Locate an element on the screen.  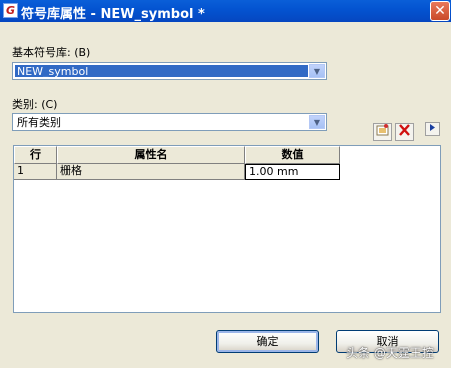
title-bar: G 符号库属性 - NEW_symbol * ✕ is located at coordinates (225, 11).